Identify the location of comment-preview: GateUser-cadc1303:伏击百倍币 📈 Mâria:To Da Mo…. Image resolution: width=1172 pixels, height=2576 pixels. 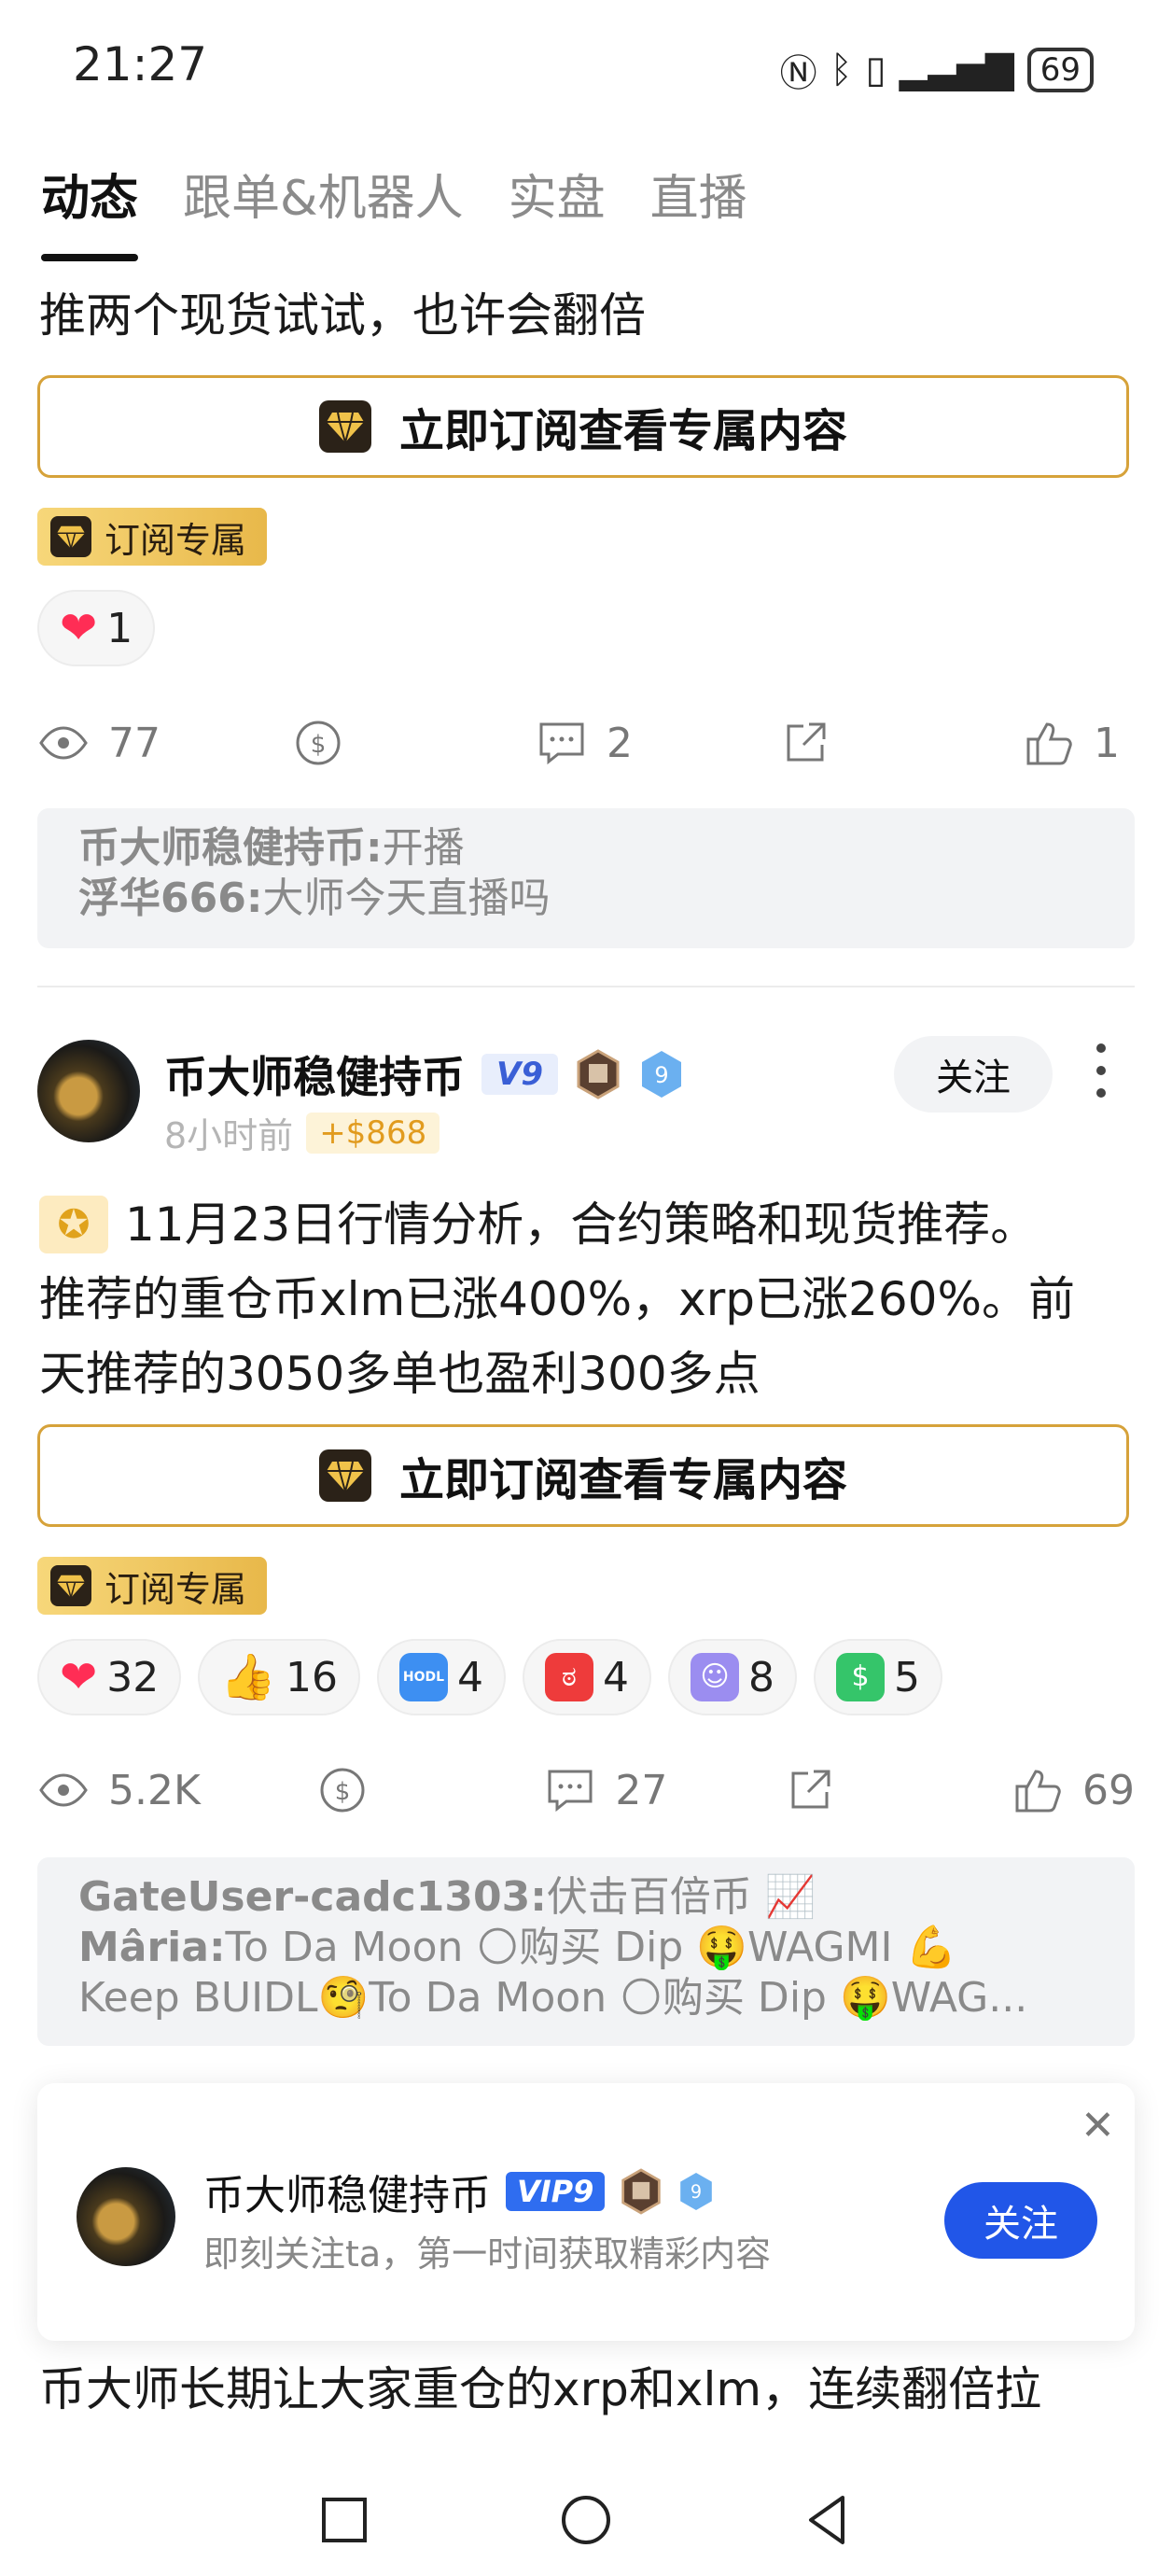
(586, 1951).